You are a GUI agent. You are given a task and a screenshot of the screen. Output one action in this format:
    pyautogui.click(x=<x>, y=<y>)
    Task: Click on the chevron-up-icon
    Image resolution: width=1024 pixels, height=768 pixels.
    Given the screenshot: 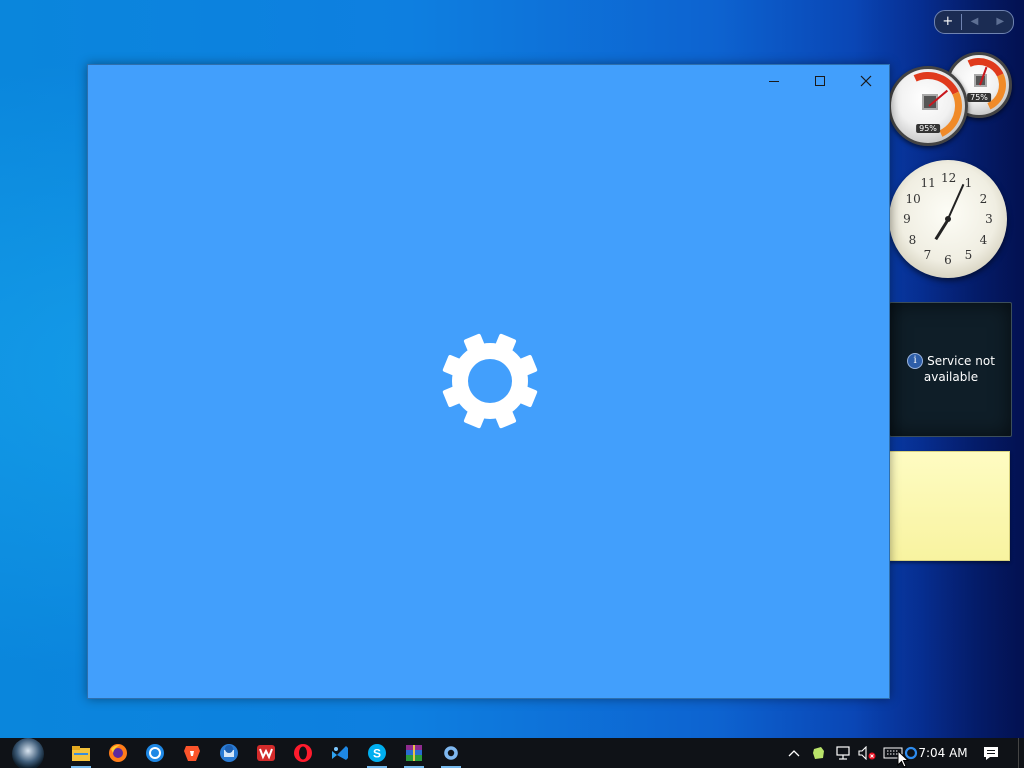 What is the action you would take?
    pyautogui.click(x=794, y=753)
    